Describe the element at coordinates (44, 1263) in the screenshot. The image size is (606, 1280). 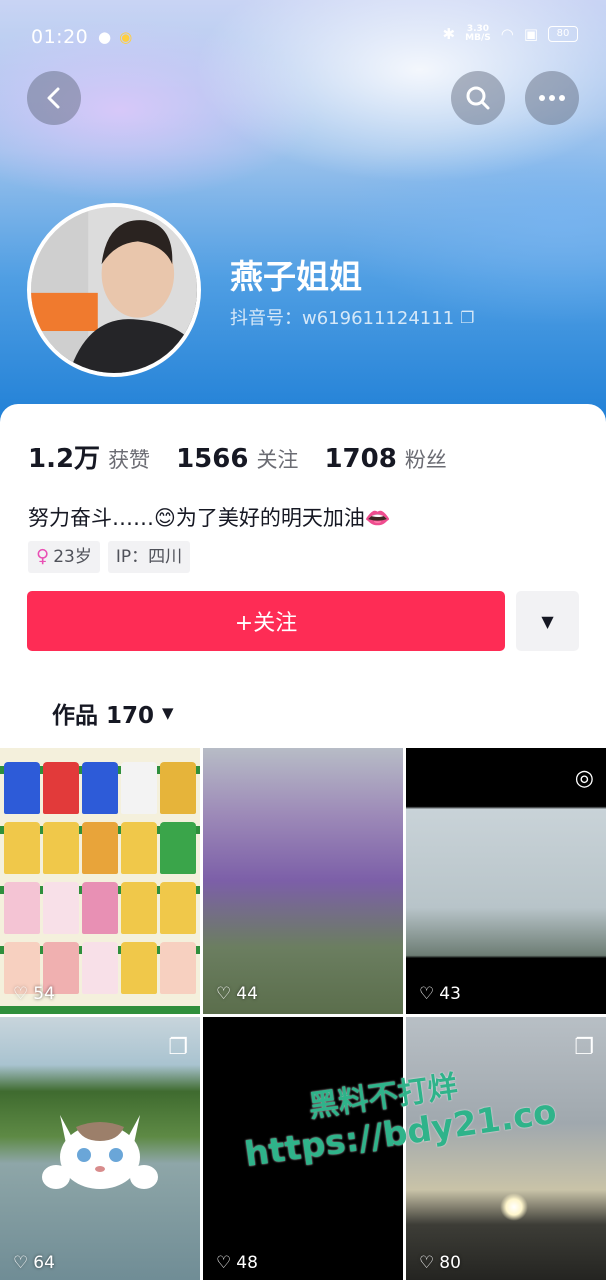
I see `video-likes-count: 64` at that location.